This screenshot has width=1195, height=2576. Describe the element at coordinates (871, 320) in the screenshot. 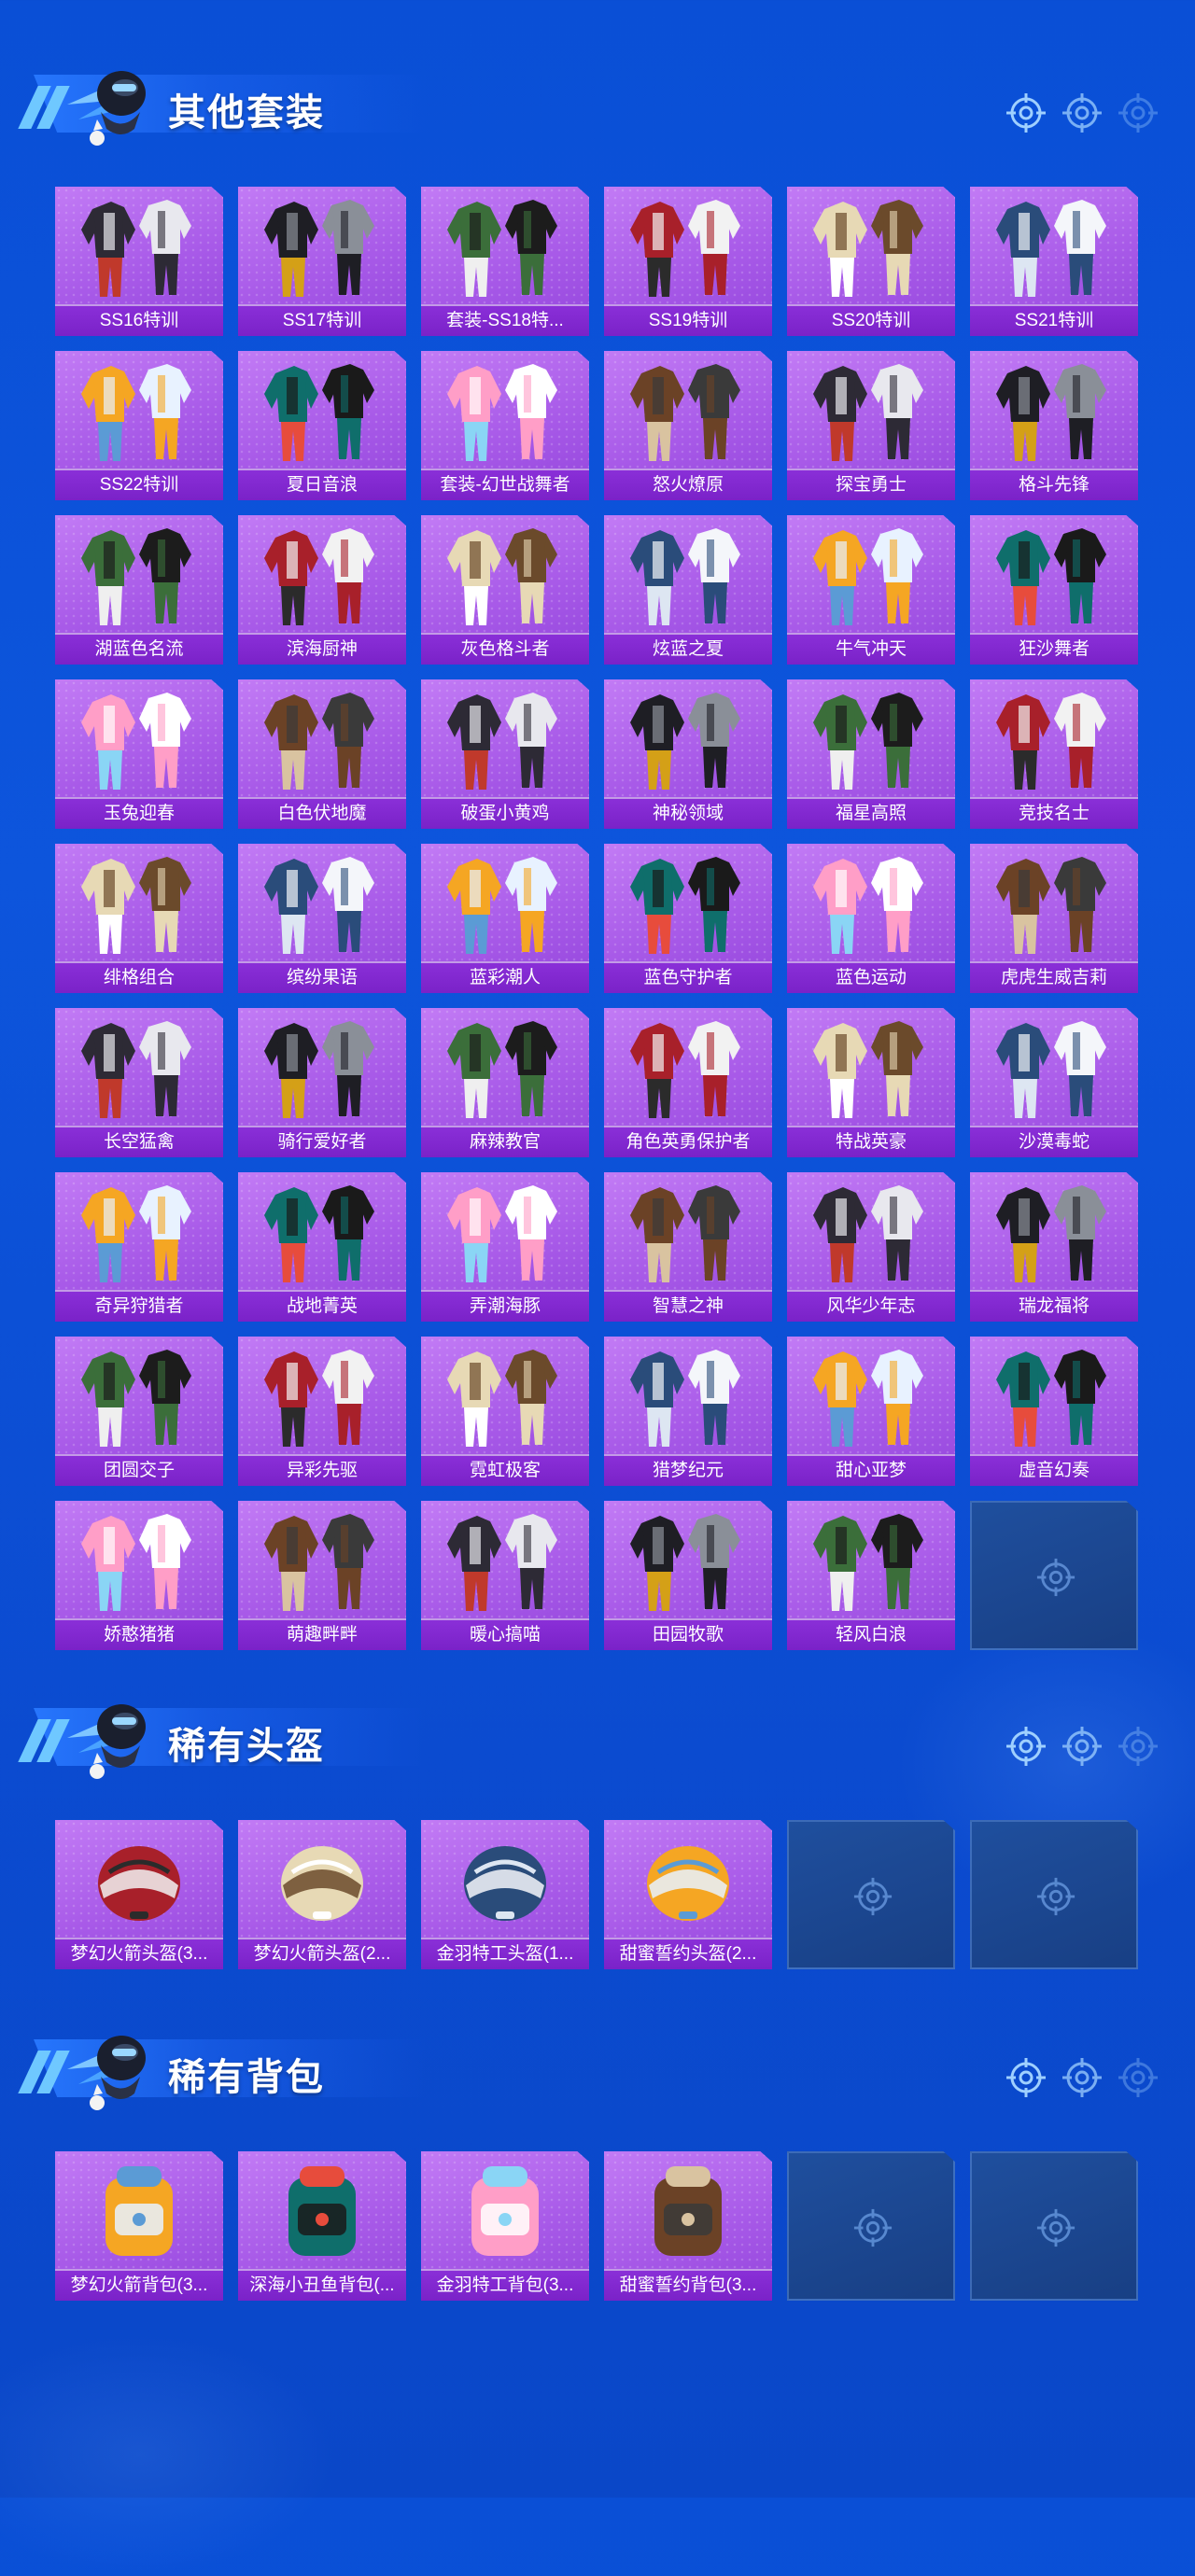

I see `item-label: SS20特训` at that location.